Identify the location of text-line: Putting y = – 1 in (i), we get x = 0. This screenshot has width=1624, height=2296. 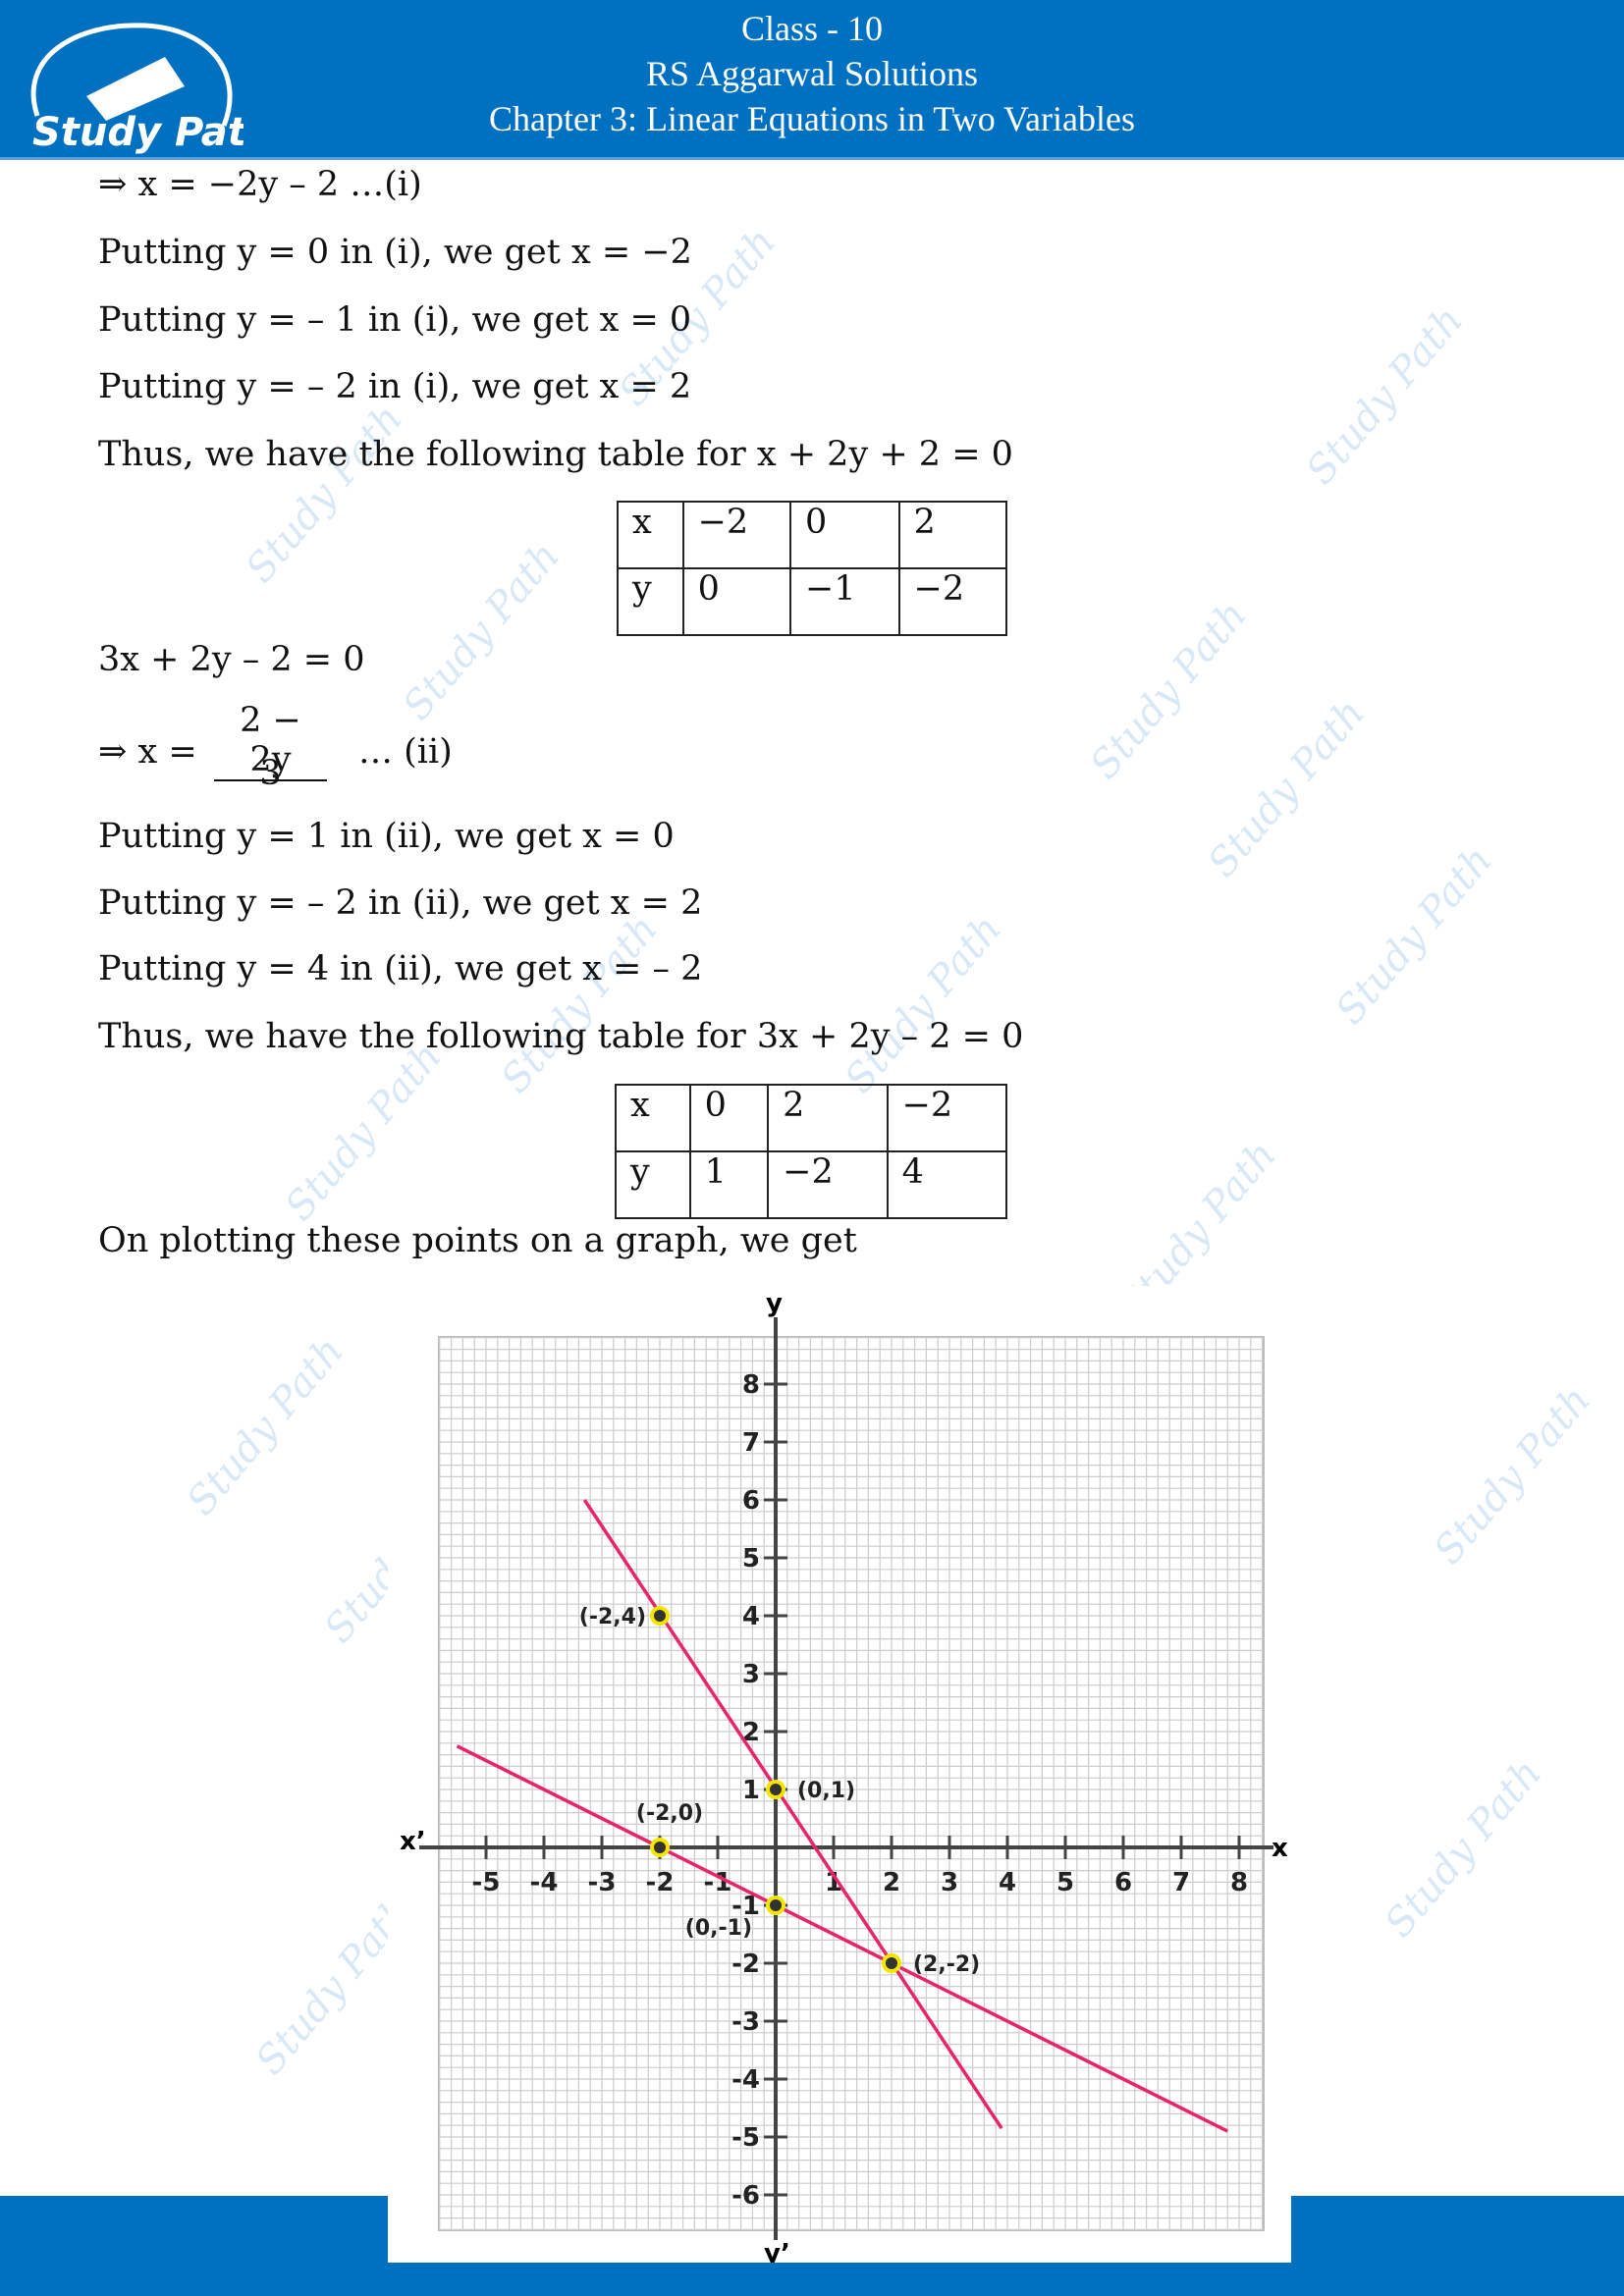
(395, 320).